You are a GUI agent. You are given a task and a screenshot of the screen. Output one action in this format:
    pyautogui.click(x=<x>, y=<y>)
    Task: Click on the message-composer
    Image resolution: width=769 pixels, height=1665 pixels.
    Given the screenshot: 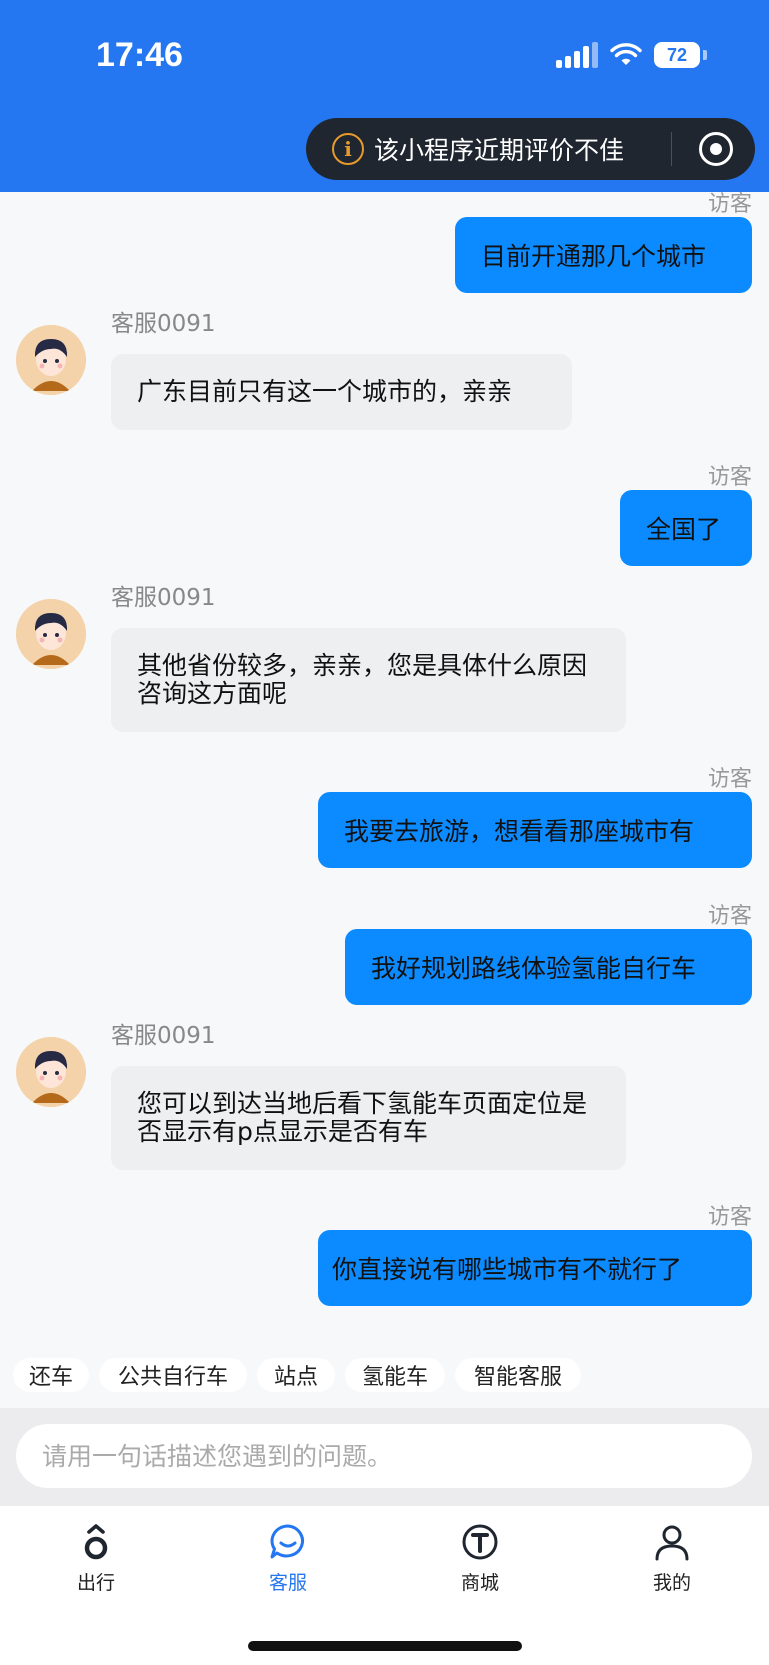 What is the action you would take?
    pyautogui.click(x=384, y=1457)
    